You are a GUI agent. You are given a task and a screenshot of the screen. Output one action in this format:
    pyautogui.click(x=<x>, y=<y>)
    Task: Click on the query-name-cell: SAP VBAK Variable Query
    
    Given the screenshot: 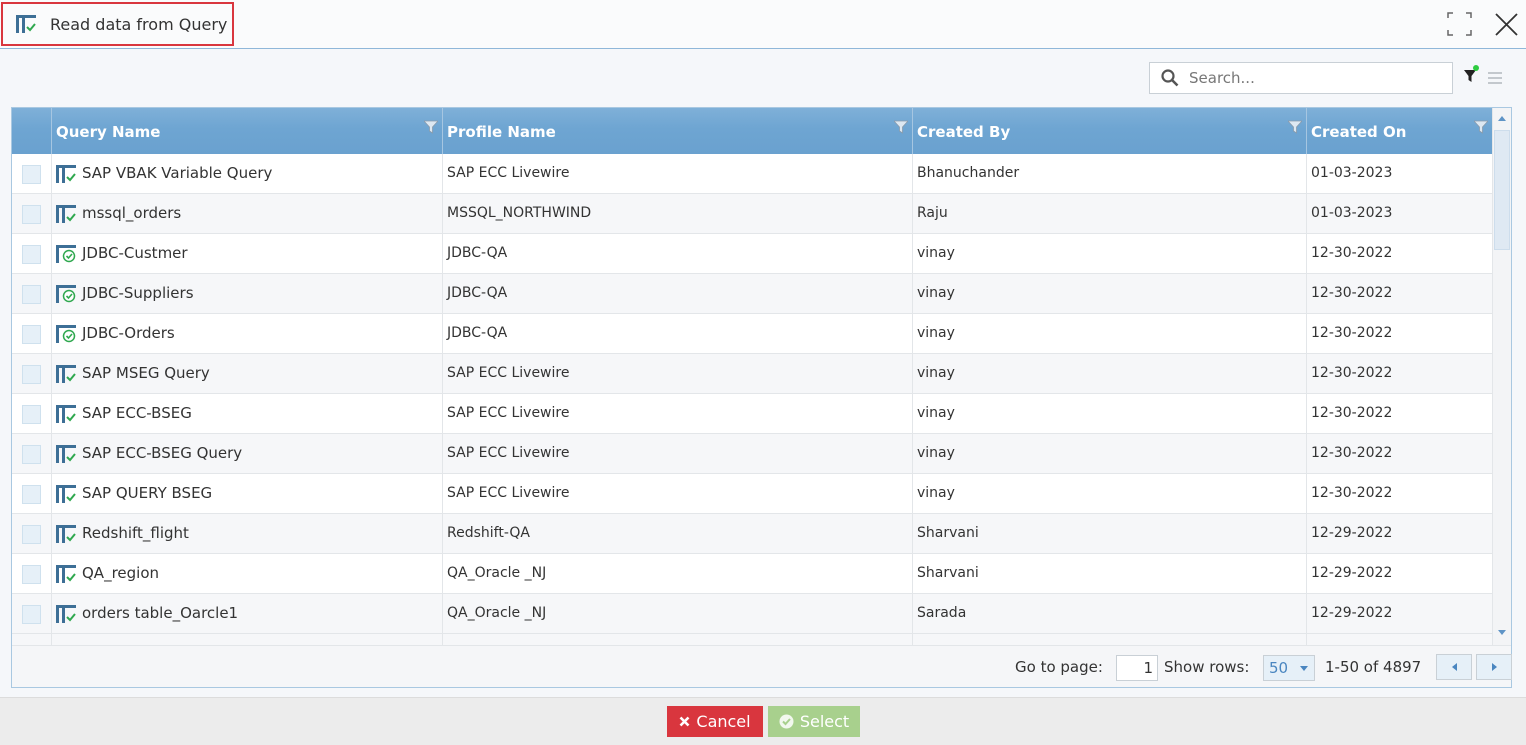 What is the action you would take?
    pyautogui.click(x=246, y=174)
    